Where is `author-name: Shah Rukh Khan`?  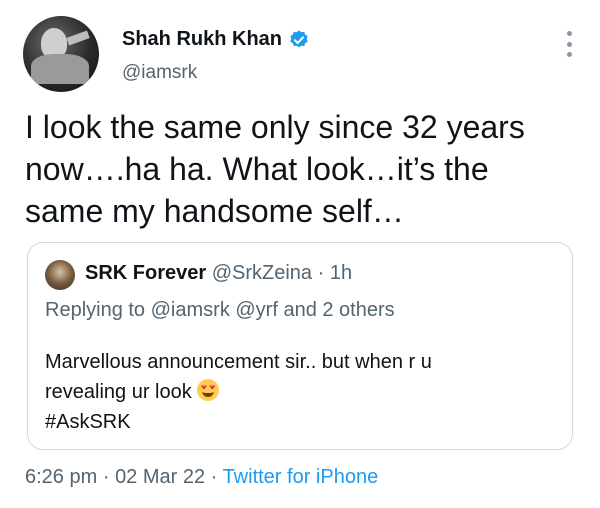 author-name: Shah Rukh Khan is located at coordinates (202, 39).